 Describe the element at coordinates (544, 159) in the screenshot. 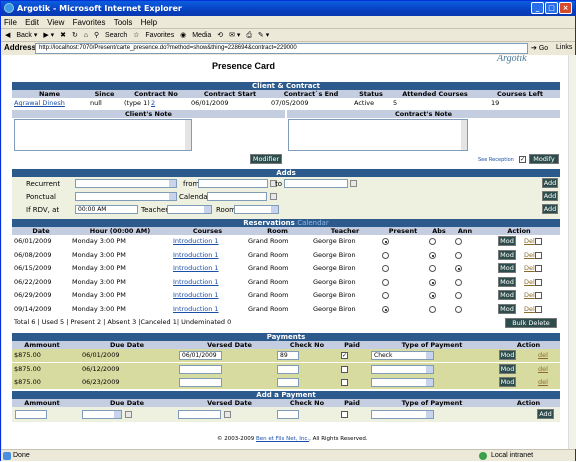

I see `modify-button: Modify` at that location.